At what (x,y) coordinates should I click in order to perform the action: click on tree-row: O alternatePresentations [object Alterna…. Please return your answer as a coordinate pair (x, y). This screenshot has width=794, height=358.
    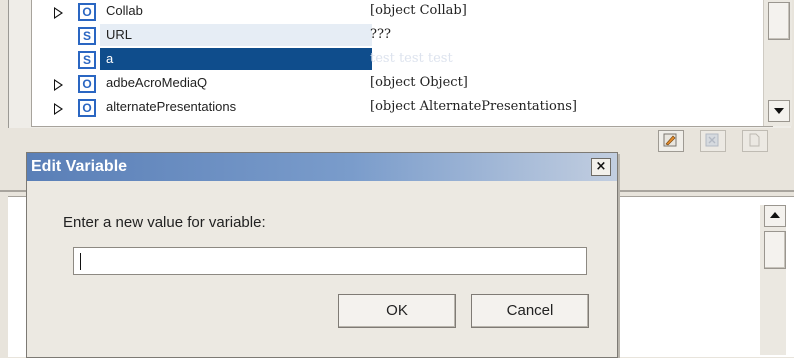
    Looking at the image, I should click on (402, 108).